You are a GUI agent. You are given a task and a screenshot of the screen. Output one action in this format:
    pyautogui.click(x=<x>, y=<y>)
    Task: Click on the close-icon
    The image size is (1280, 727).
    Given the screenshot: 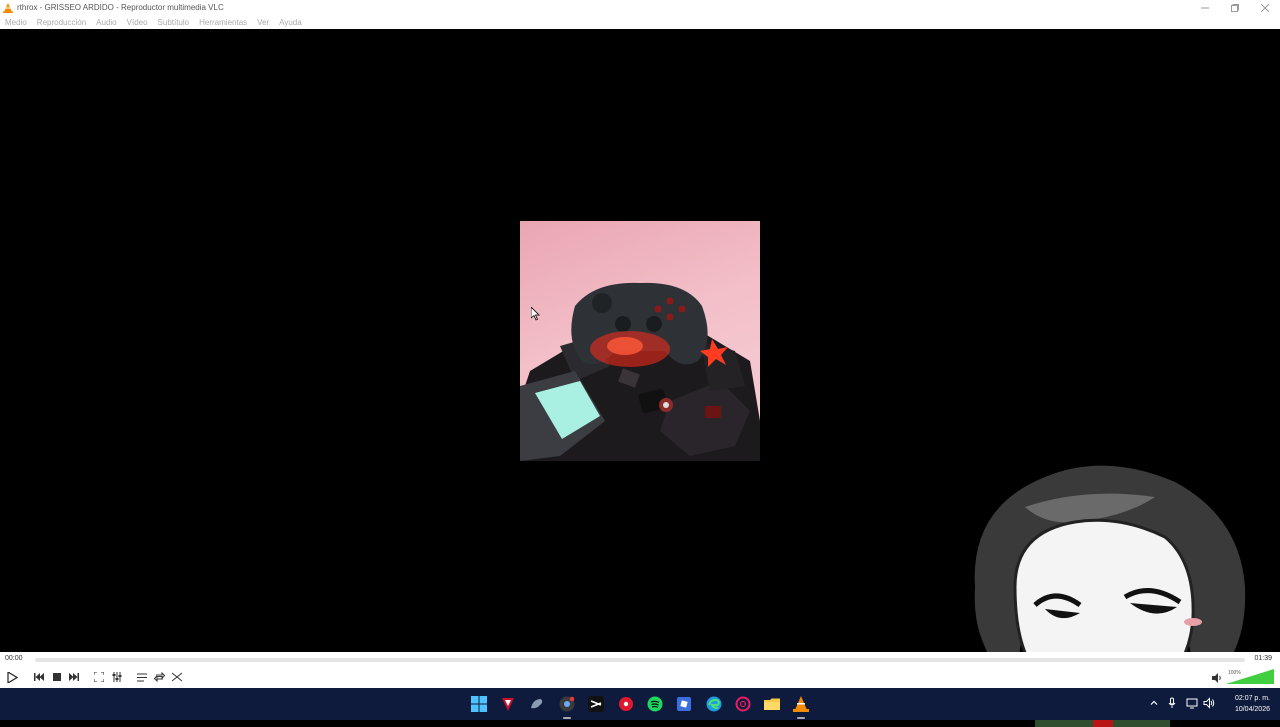 What is the action you would take?
    pyautogui.click(x=1265, y=7)
    